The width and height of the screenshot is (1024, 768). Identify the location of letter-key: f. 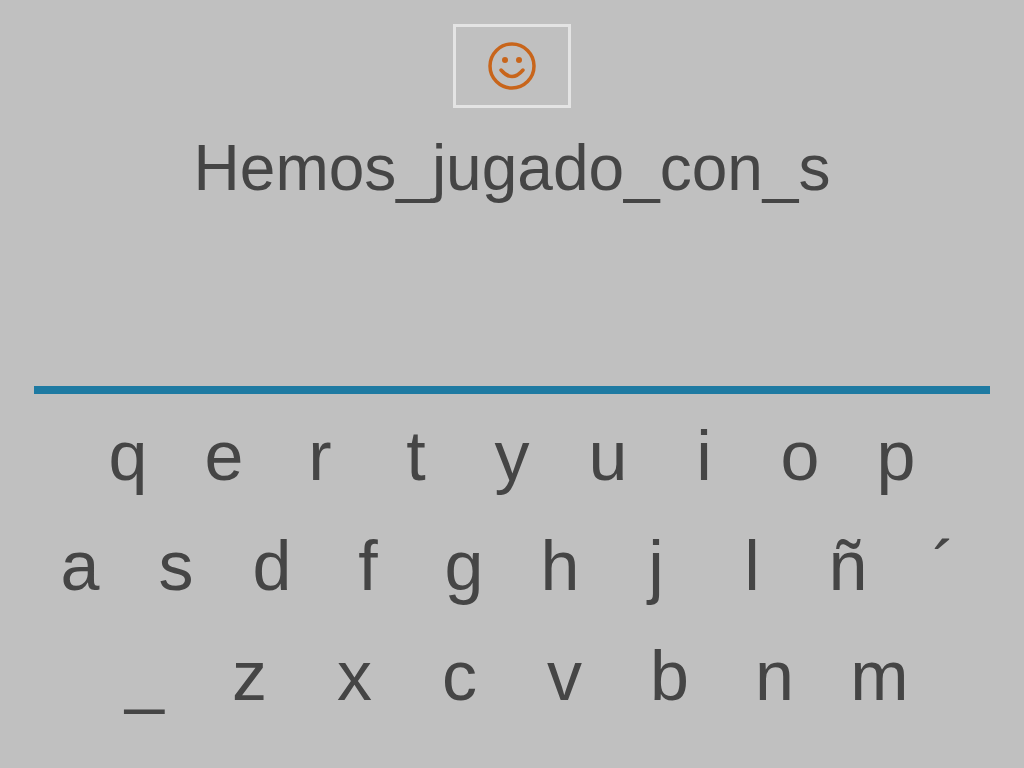
(368, 566).